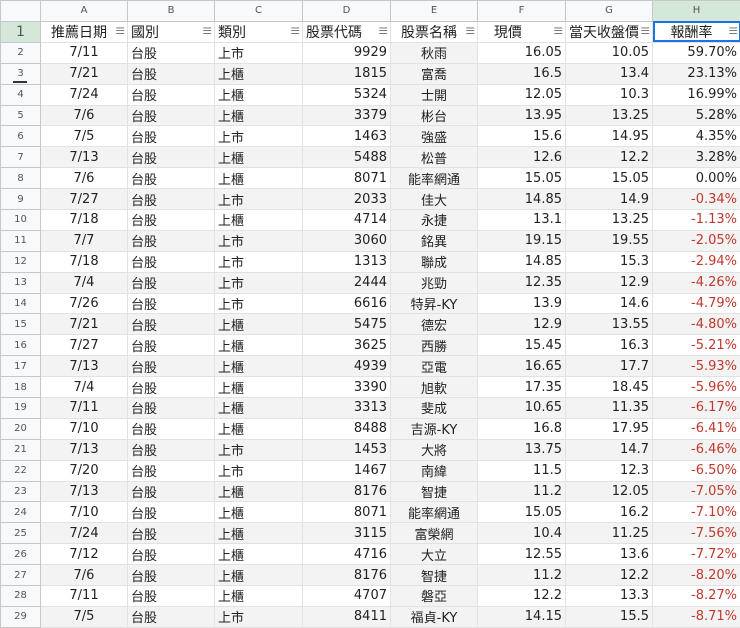 Image resolution: width=740 pixels, height=628 pixels. Describe the element at coordinates (21, 616) in the screenshot. I see `row-header: 29` at that location.